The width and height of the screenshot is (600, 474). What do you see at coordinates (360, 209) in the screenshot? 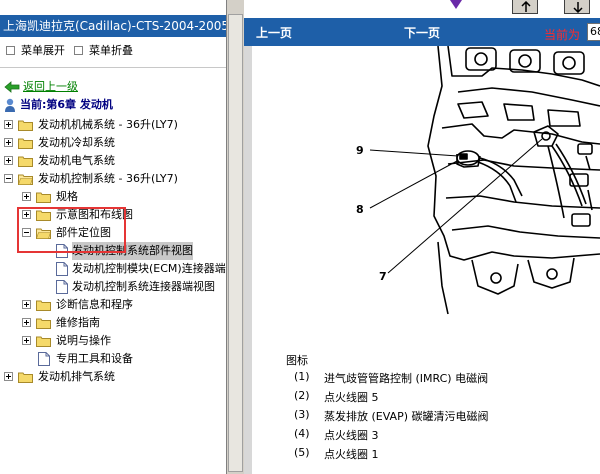
I see `callout-label: 8` at bounding box center [360, 209].